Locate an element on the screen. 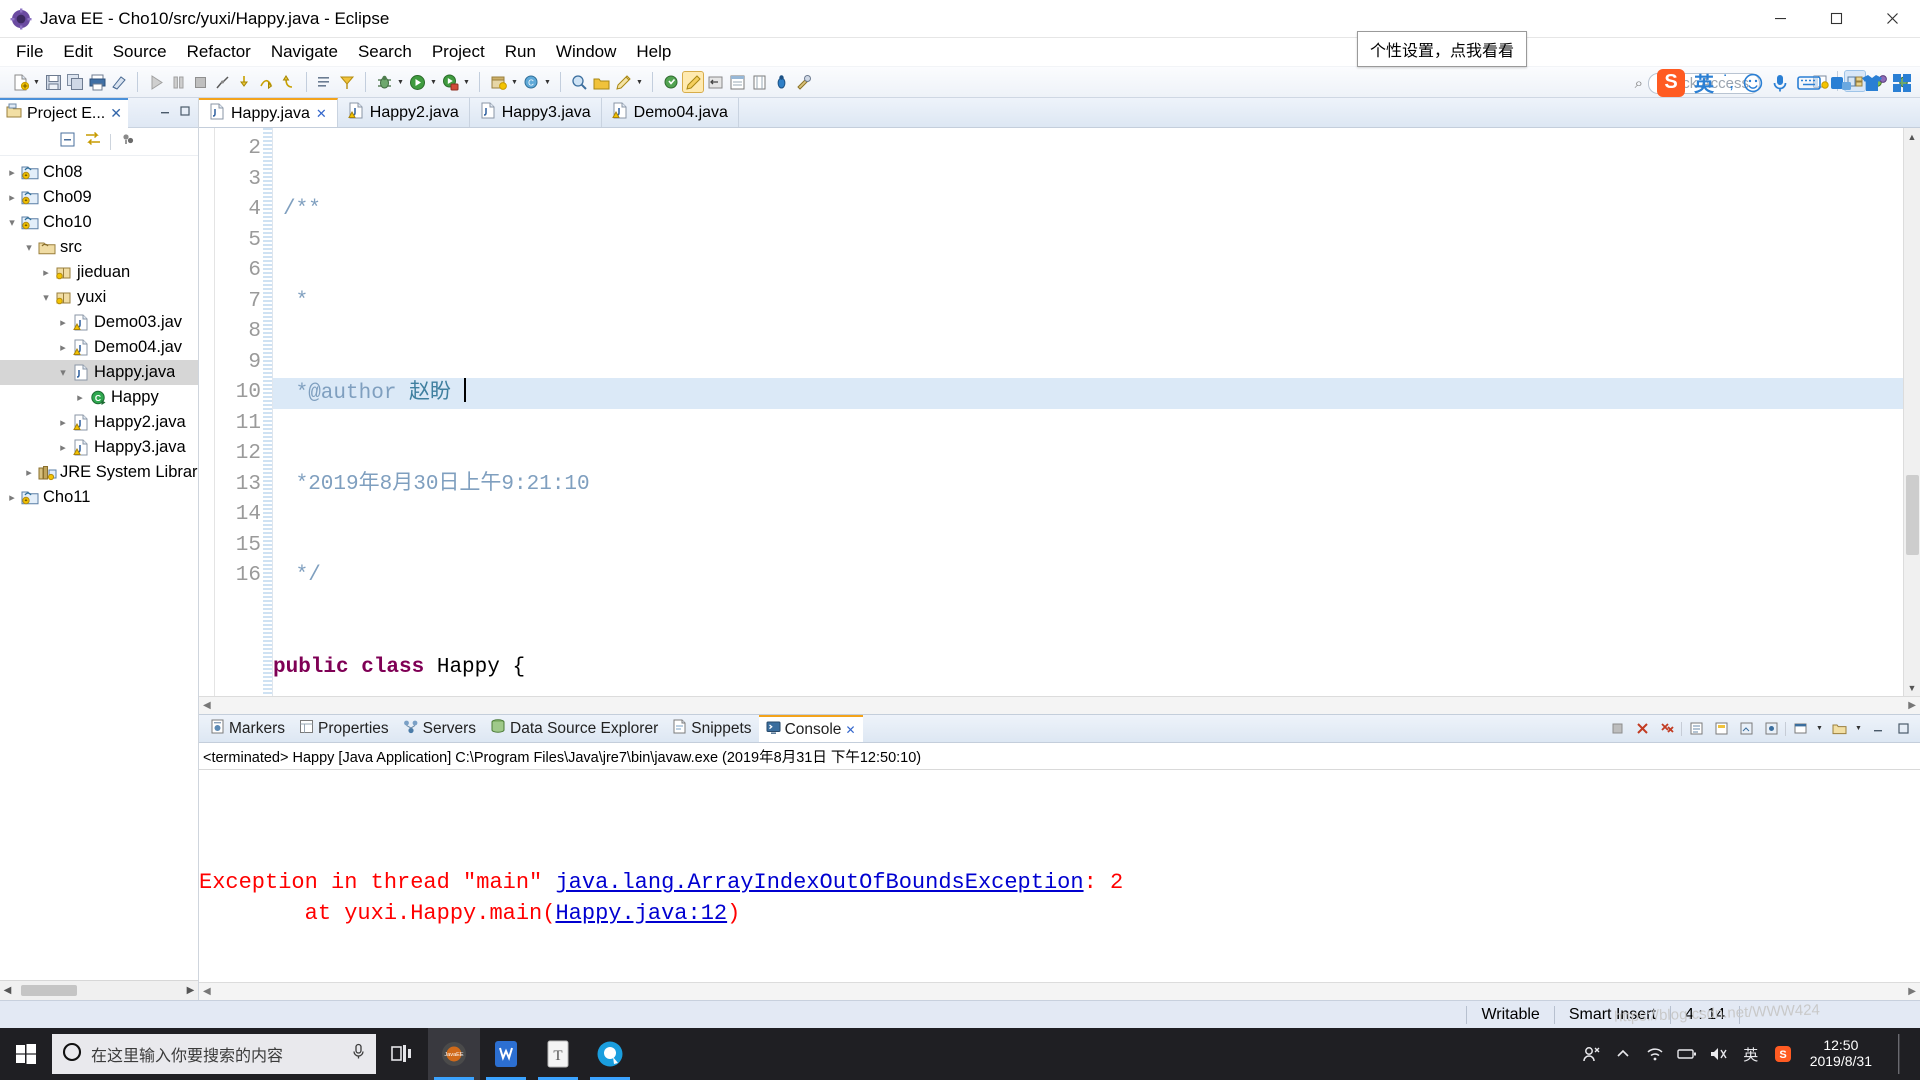 This screenshot has width=1920, height=1080. console-link: Happy.java:12 is located at coordinates (641, 913).